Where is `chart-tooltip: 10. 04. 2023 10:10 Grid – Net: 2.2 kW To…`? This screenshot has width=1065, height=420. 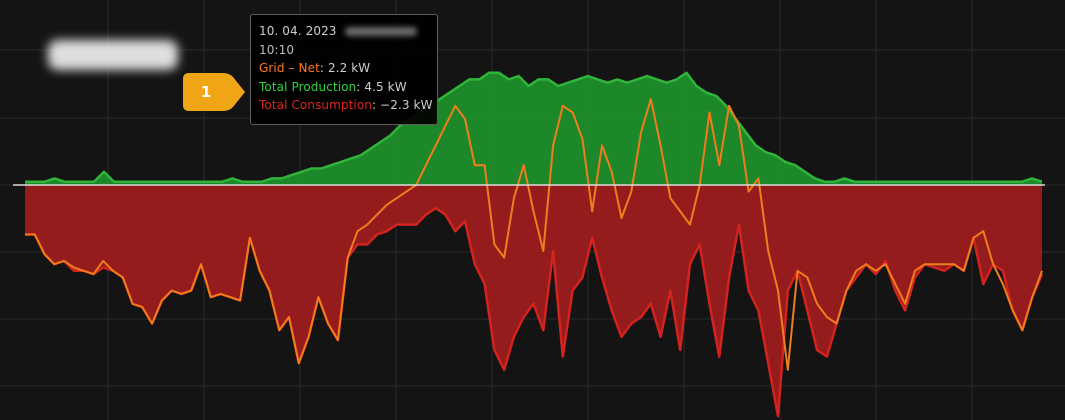
chart-tooltip: 10. 04. 2023 10:10 Grid – Net: 2.2 kW To… is located at coordinates (344, 69).